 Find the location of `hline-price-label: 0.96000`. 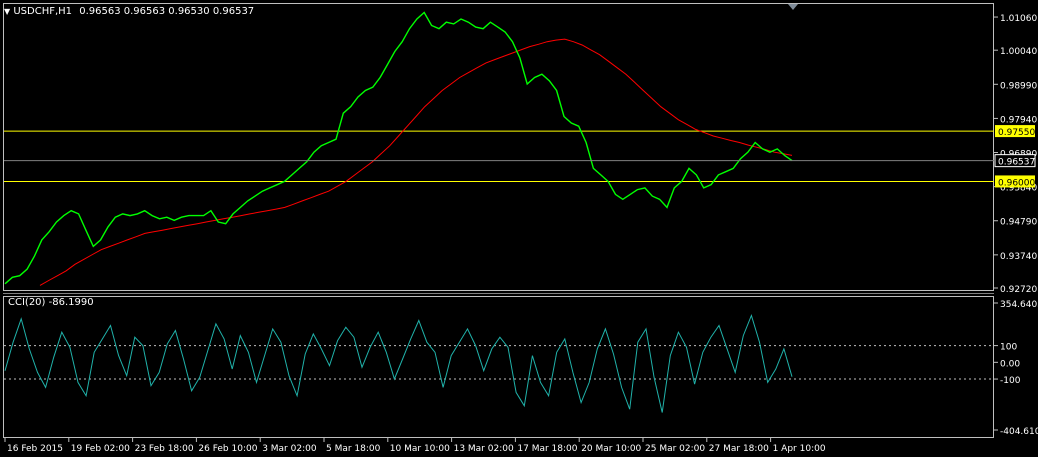

hline-price-label: 0.96000 is located at coordinates (1016, 183).